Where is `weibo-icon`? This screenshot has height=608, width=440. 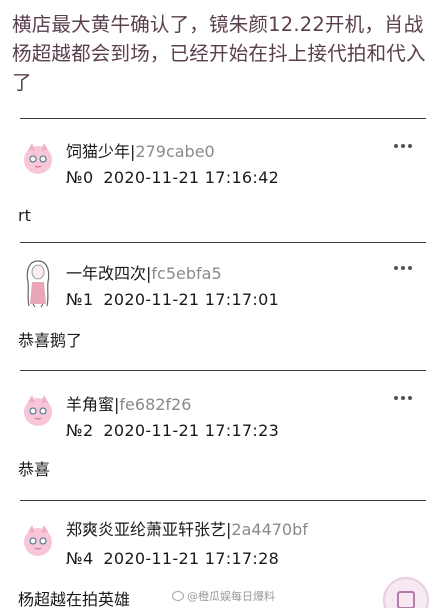 weibo-icon is located at coordinates (178, 596).